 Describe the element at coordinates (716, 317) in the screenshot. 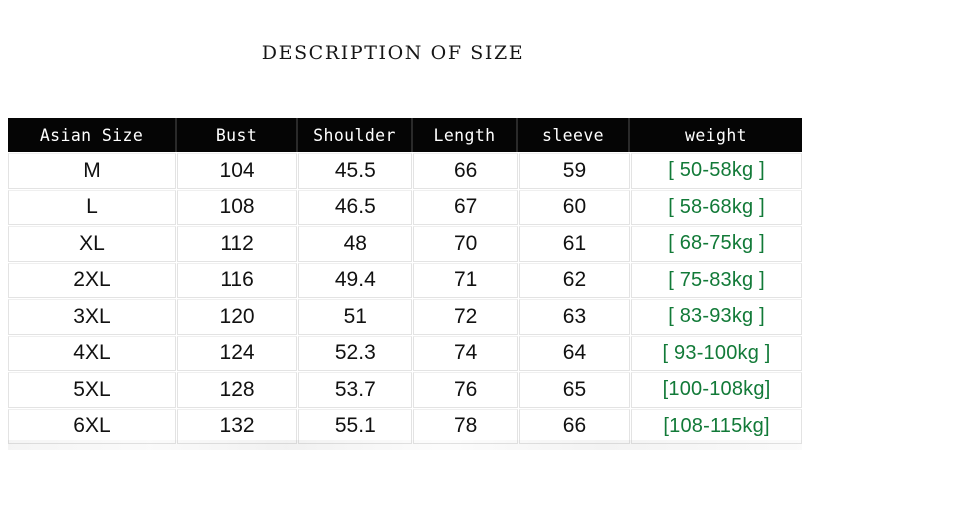

I see `cell-weight: [ 83-93kg ]` at that location.